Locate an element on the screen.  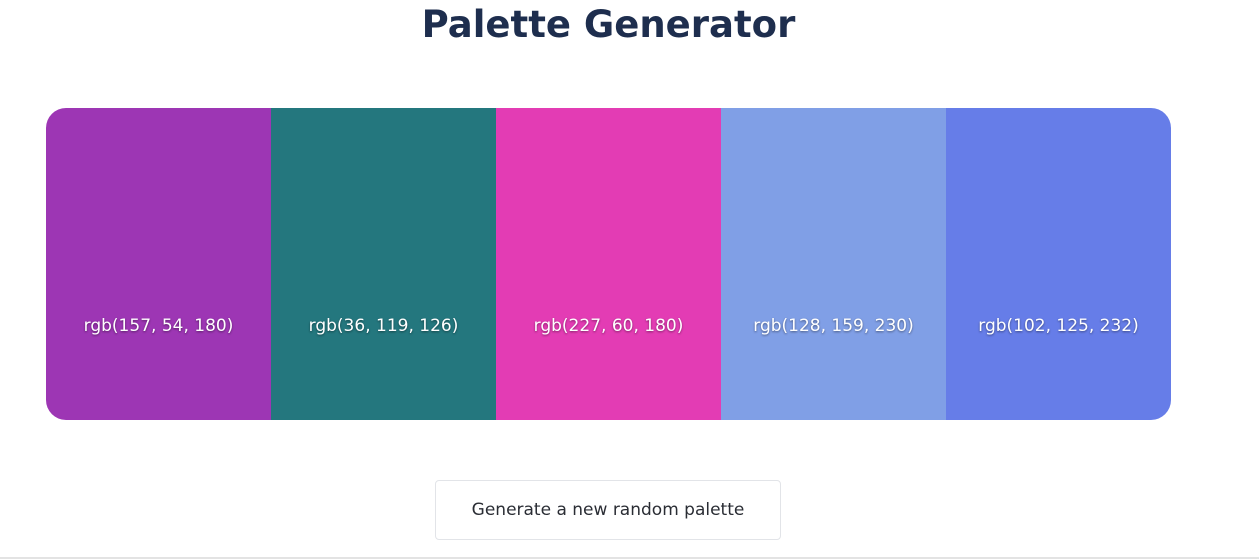
swatch-rgb-label: rgb(128, 159, 230) is located at coordinates (833, 326).